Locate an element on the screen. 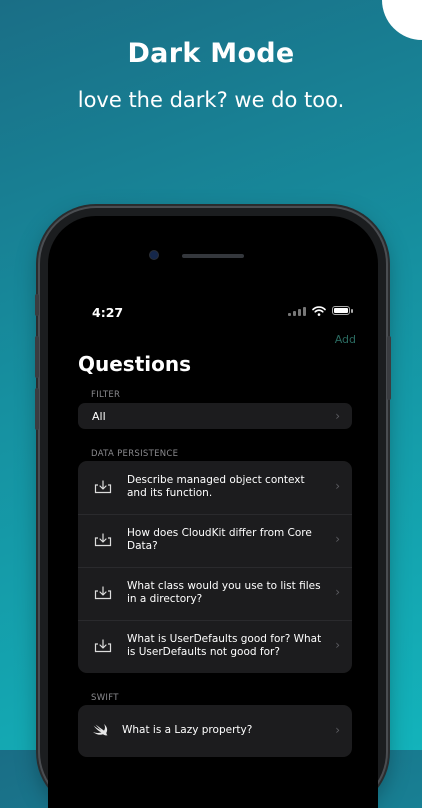 The width and height of the screenshot is (422, 808). front-camera-icon is located at coordinates (154, 255).